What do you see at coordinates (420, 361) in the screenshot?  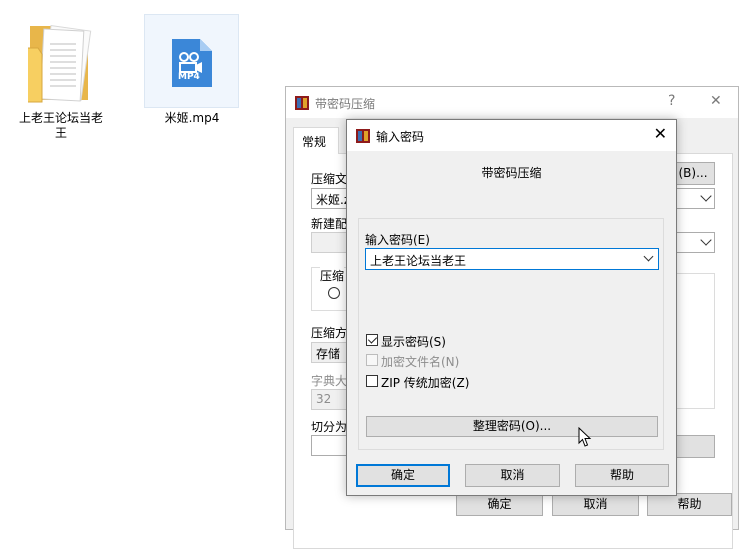 I see `encrypt-filenames-label: 加密文件名(N)` at bounding box center [420, 361].